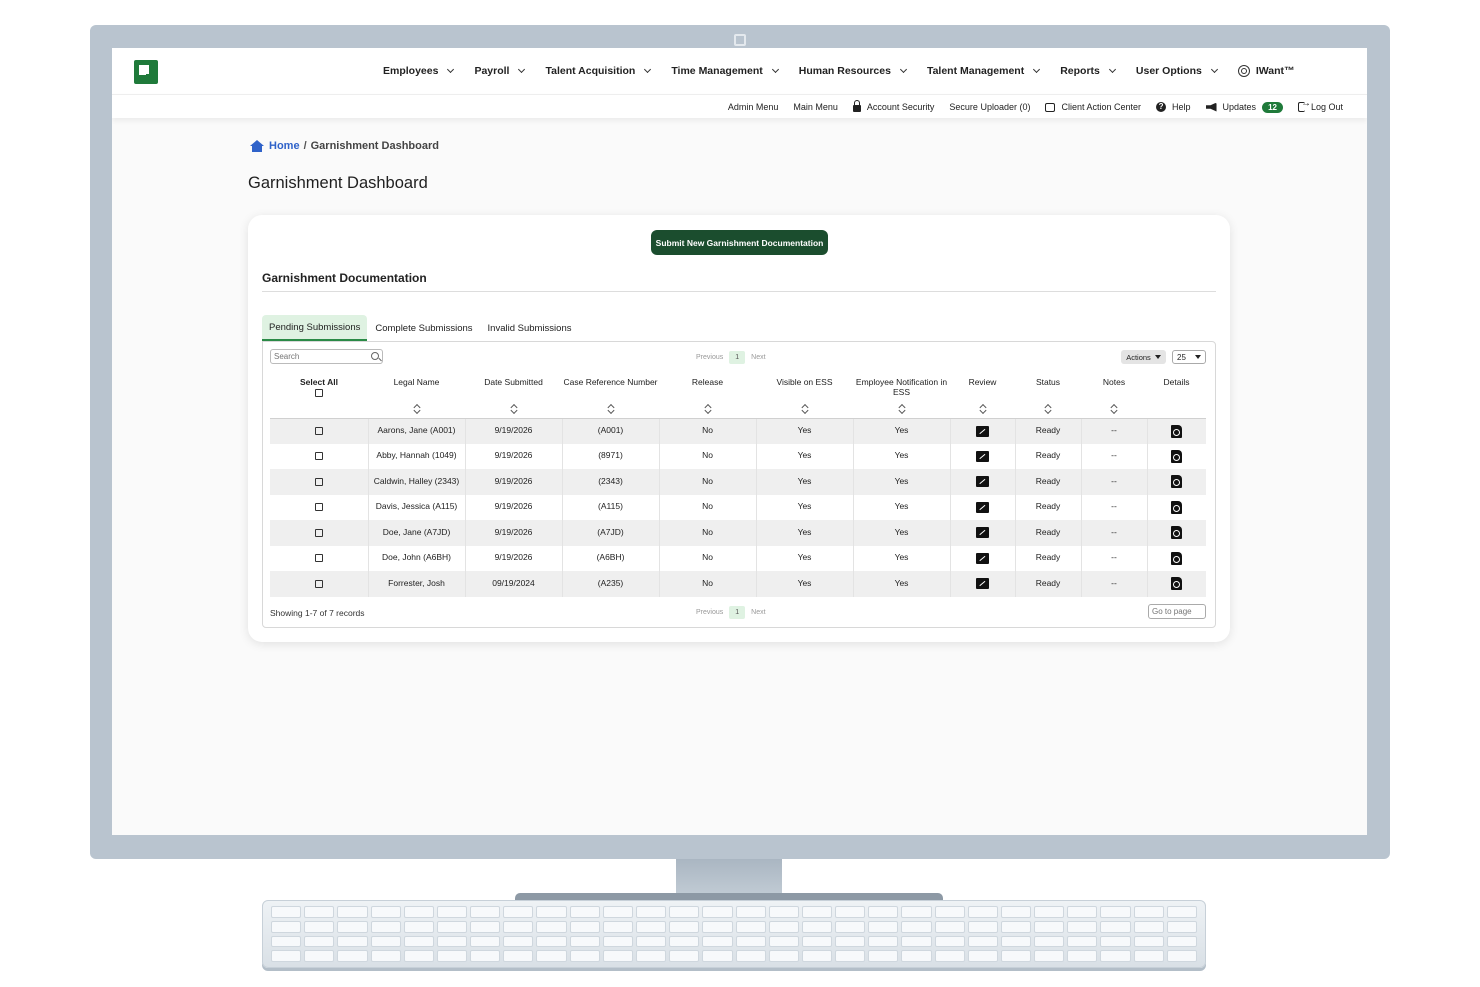 Image resolution: width=1480 pixels, height=987 pixels. What do you see at coordinates (530, 328) in the screenshot?
I see `tab-invalid-submissions: Invalid Submissions` at bounding box center [530, 328].